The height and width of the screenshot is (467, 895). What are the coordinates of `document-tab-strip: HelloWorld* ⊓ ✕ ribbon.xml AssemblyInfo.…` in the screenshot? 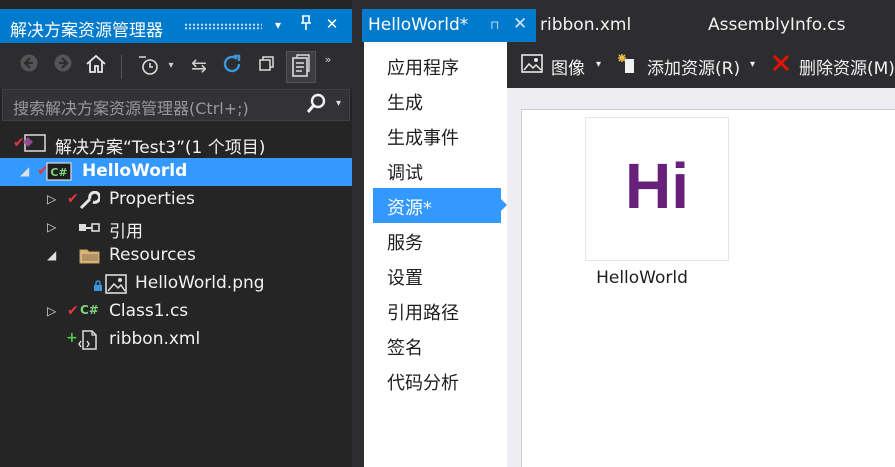 It's located at (623, 21).